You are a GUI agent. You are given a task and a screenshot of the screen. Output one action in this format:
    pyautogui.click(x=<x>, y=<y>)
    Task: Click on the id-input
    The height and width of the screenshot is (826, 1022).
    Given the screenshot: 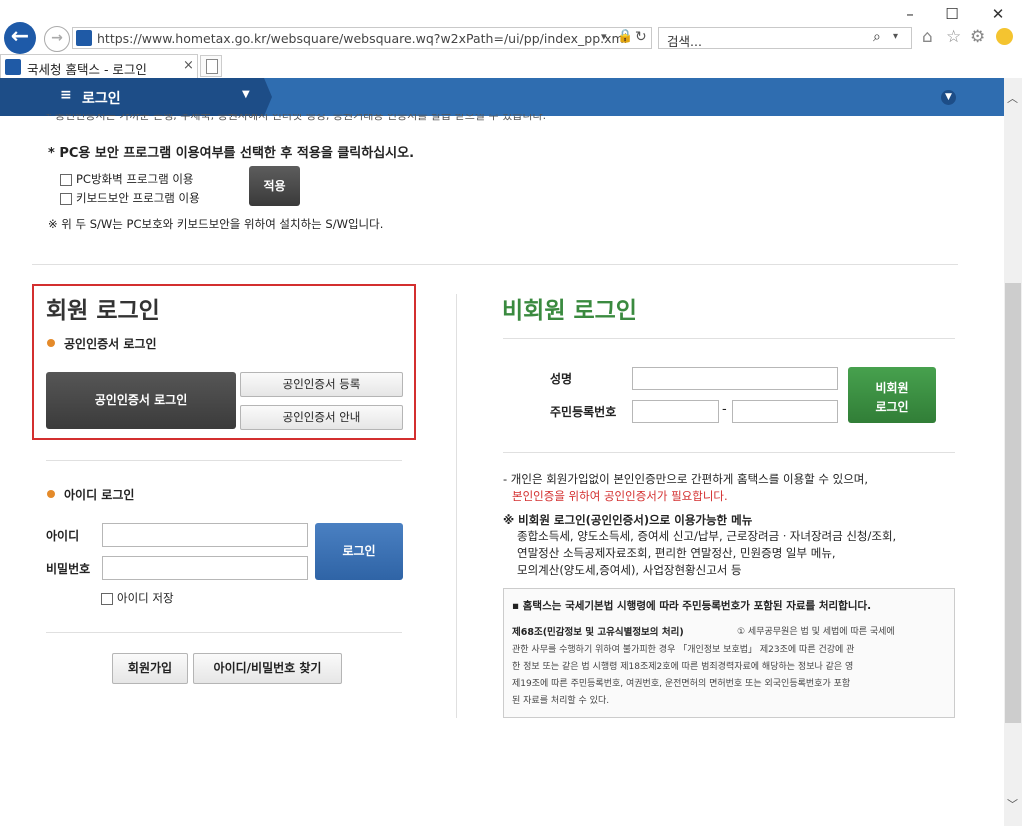 What is the action you would take?
    pyautogui.click(x=205, y=535)
    